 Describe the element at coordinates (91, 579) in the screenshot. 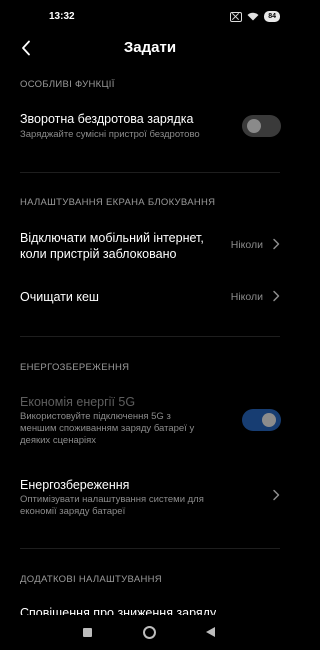

I see `section-header-additional: ДОДАТКОВІ НАЛАШТУВАННЯ` at that location.